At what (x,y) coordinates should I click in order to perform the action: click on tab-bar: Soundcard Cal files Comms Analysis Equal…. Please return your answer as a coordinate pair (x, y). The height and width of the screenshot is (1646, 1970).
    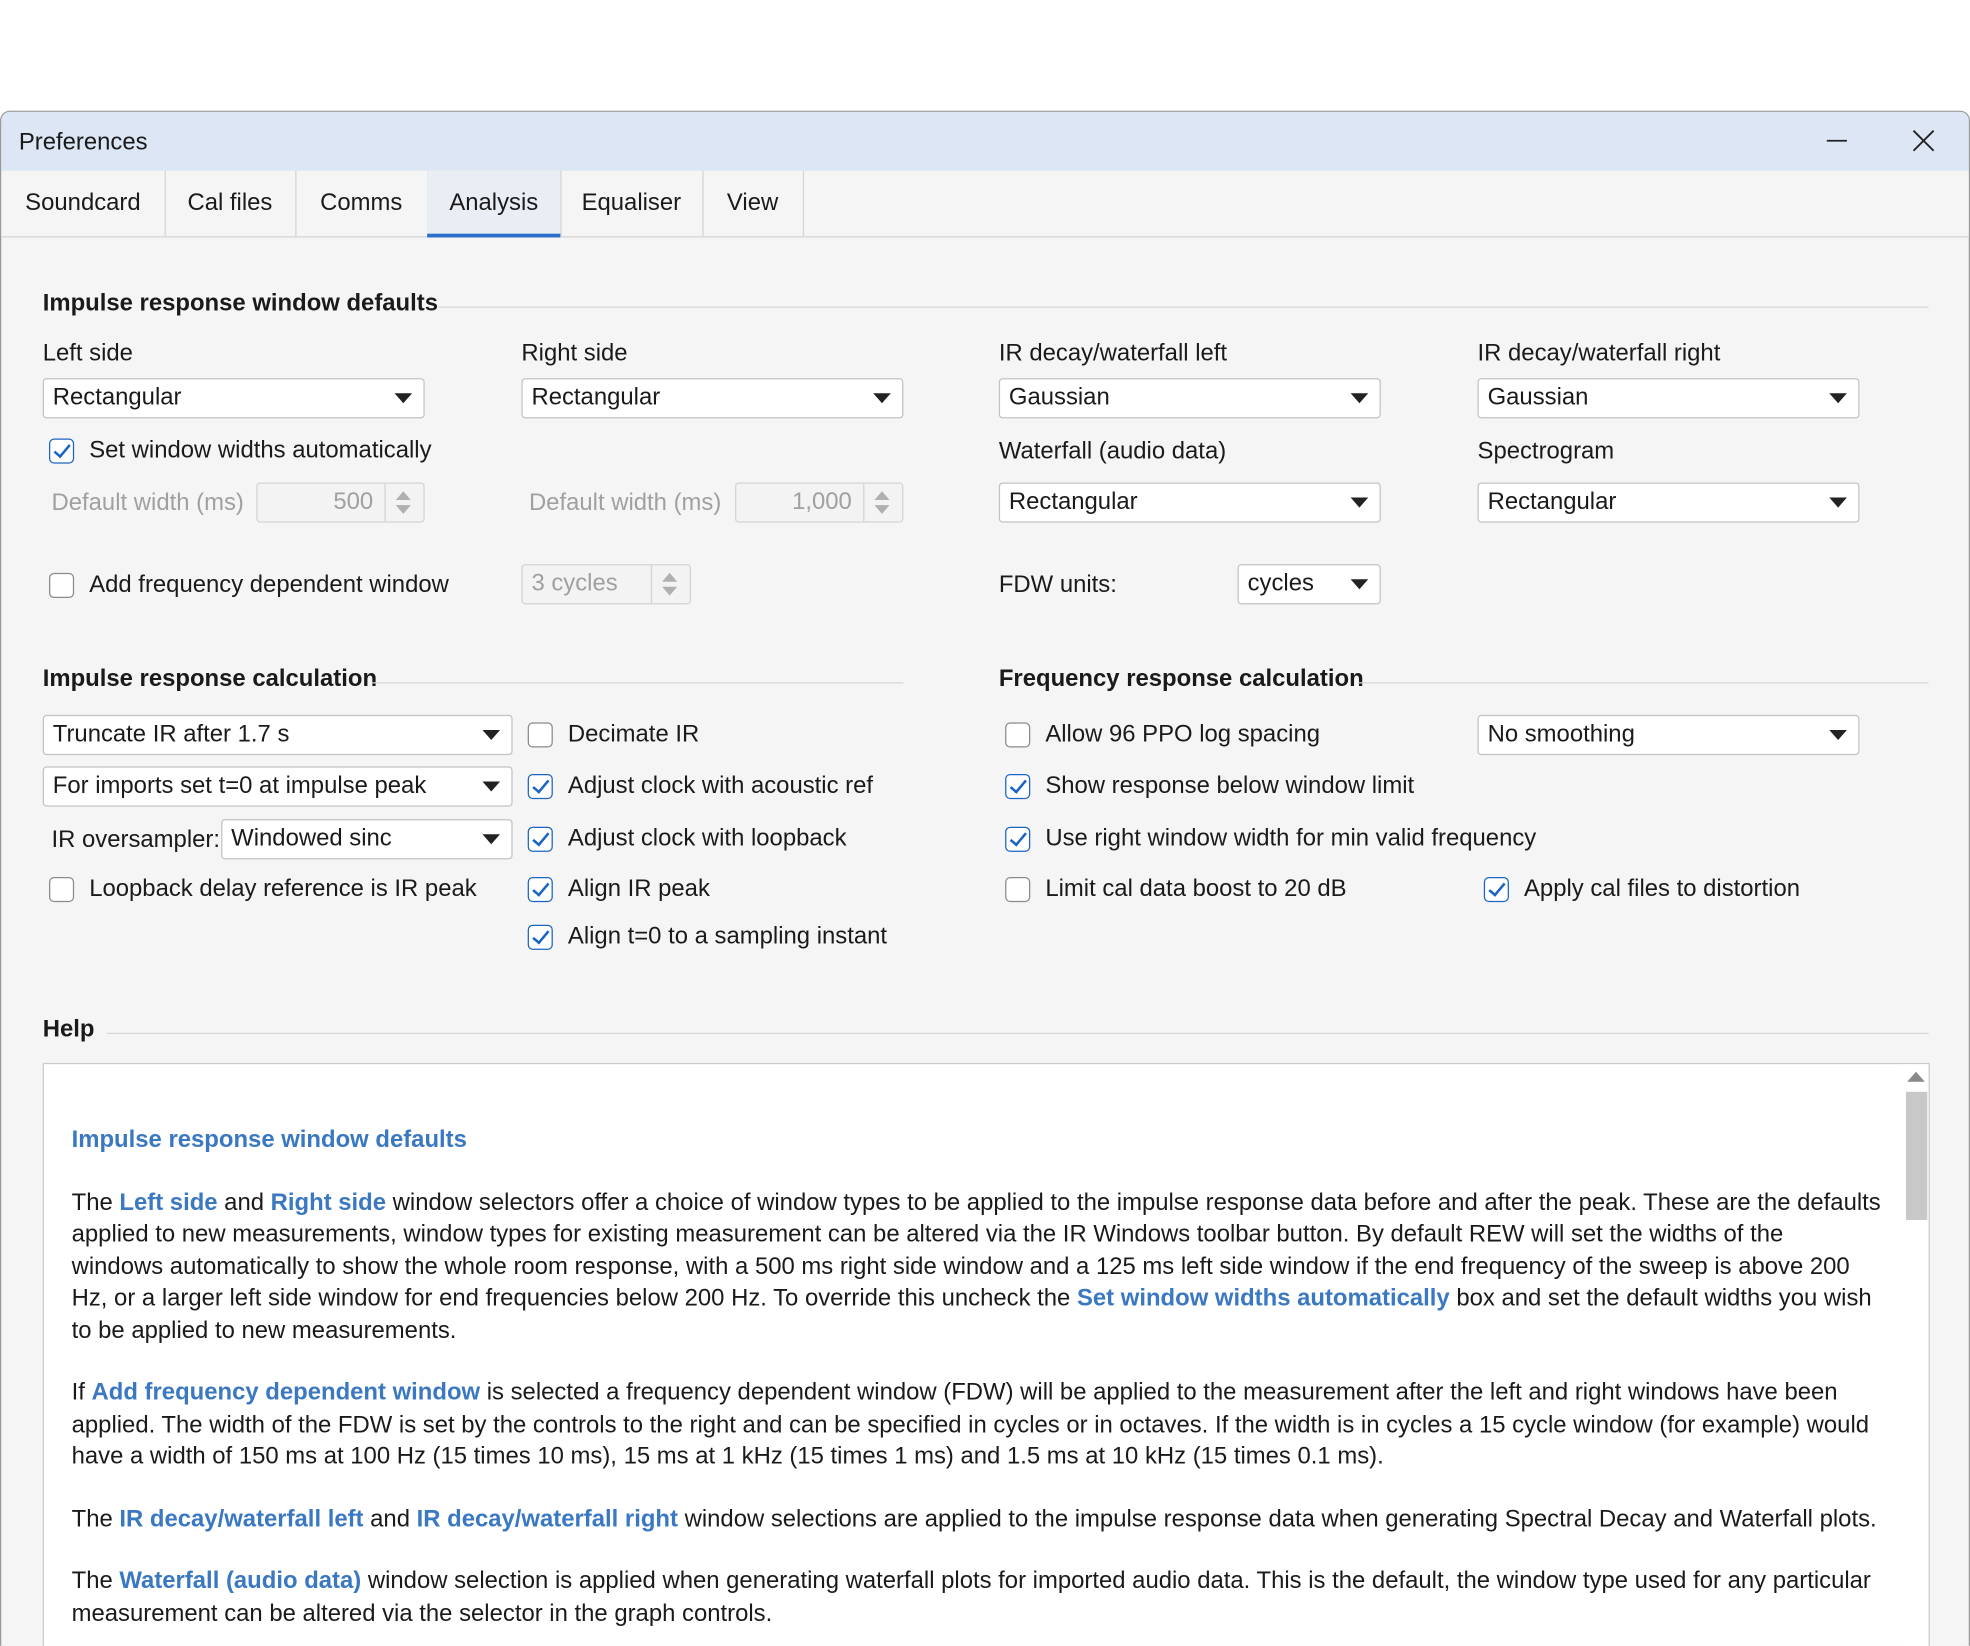
    Looking at the image, I should click on (985, 204).